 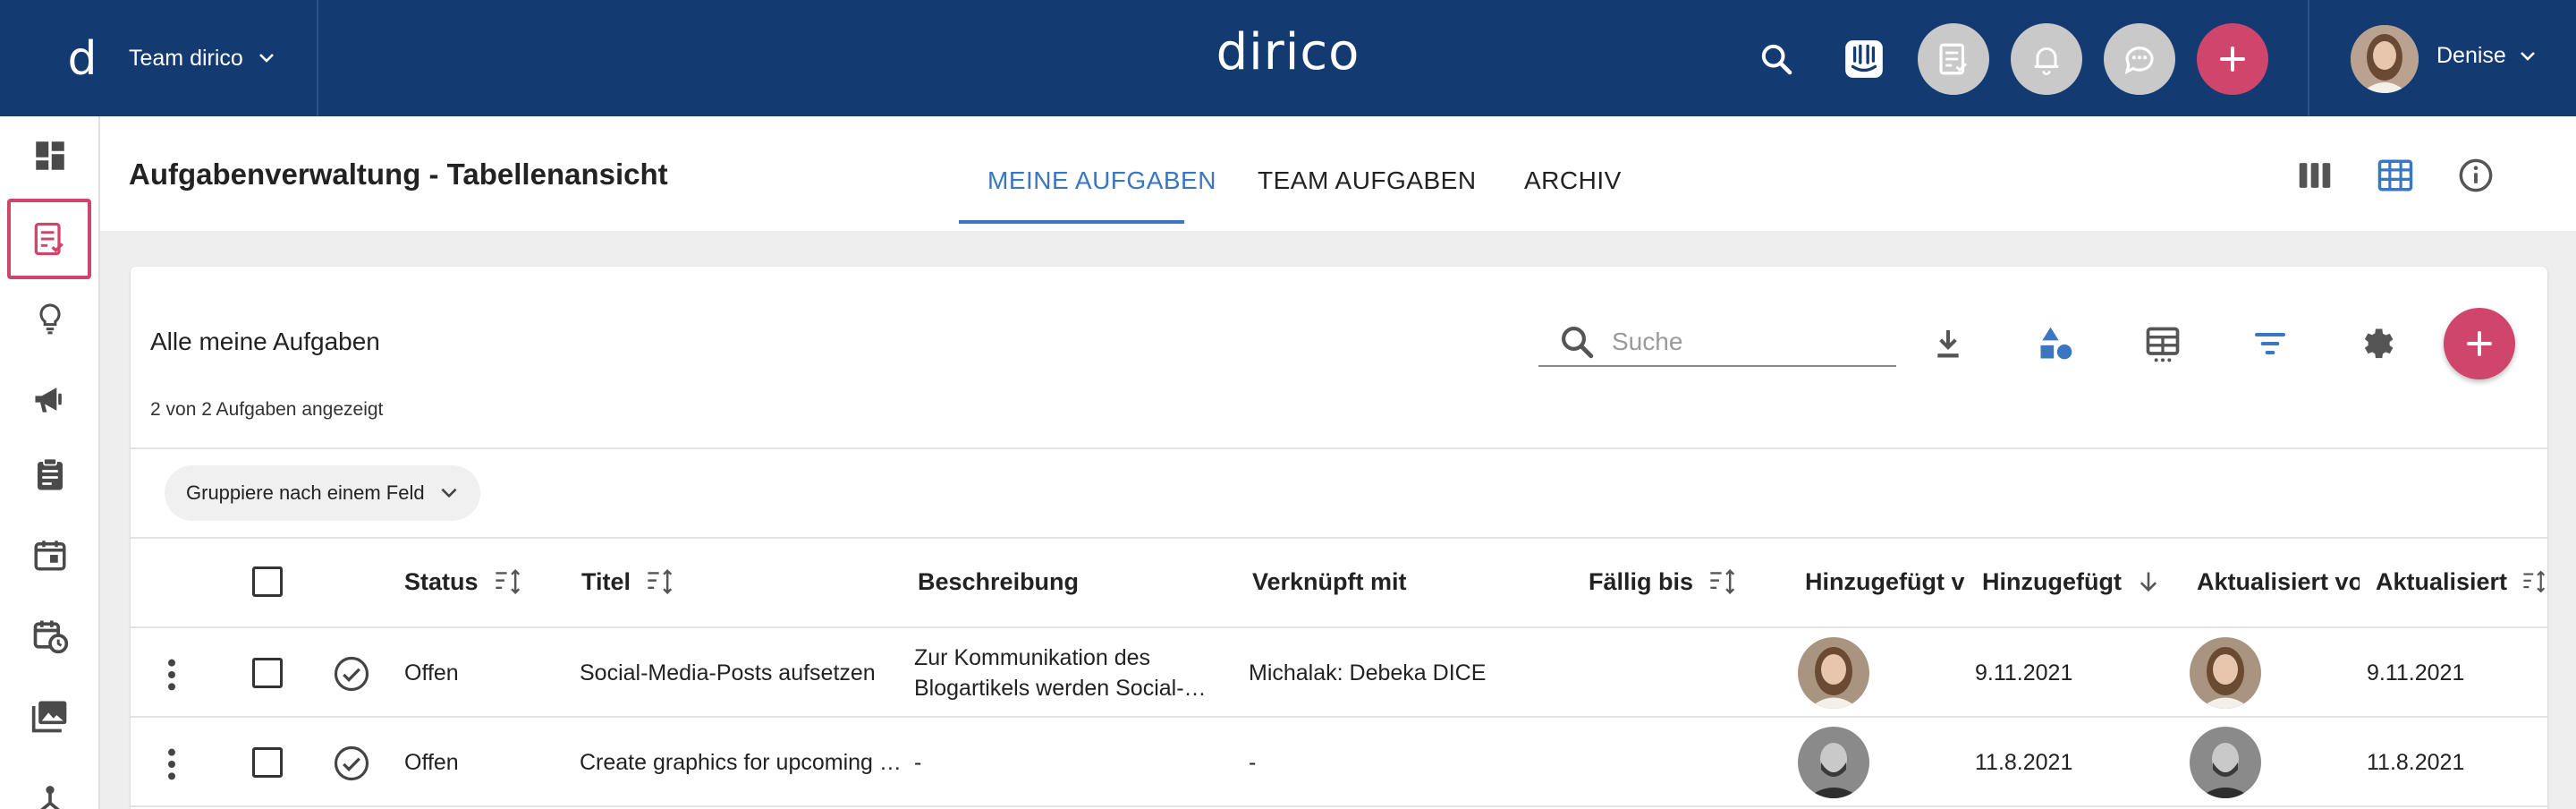 I want to click on cell-added: 9.11.2021, so click(x=2024, y=673).